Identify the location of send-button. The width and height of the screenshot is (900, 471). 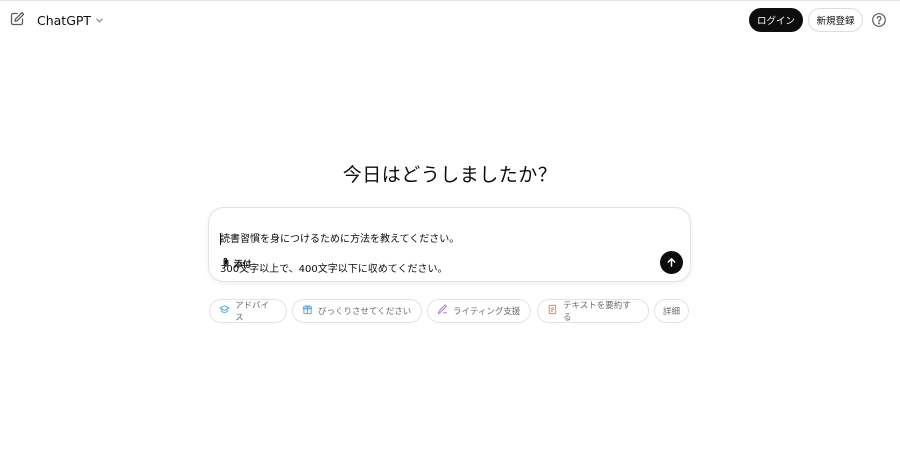
(671, 262).